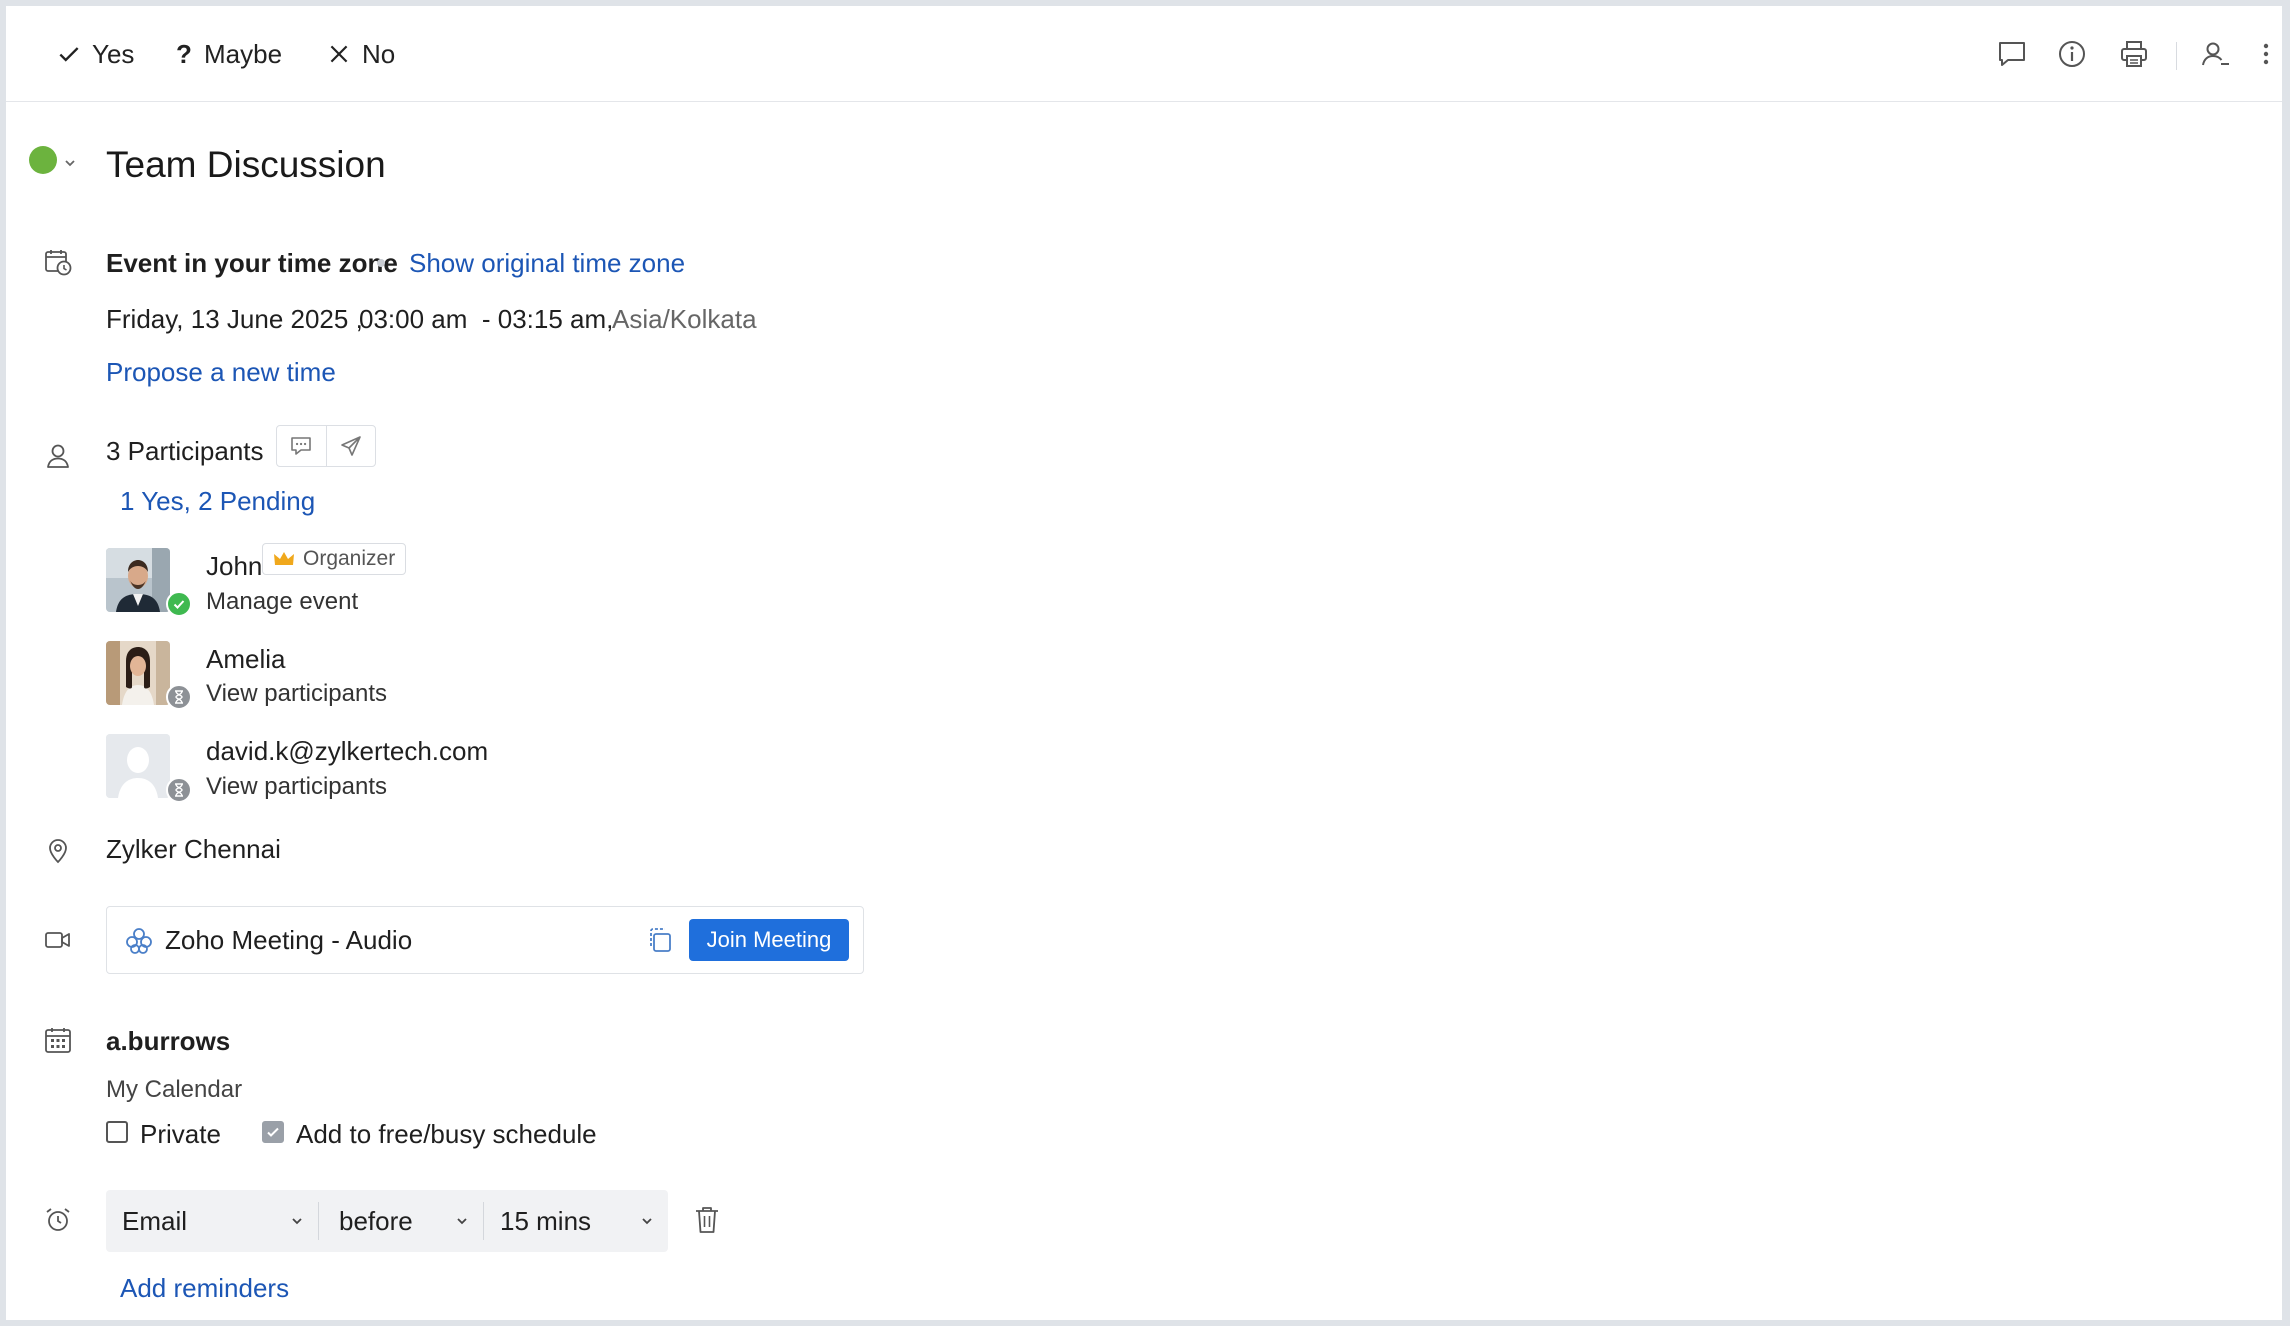 The height and width of the screenshot is (1326, 2290). Describe the element at coordinates (117, 1132) in the screenshot. I see `private-checkbox` at that location.